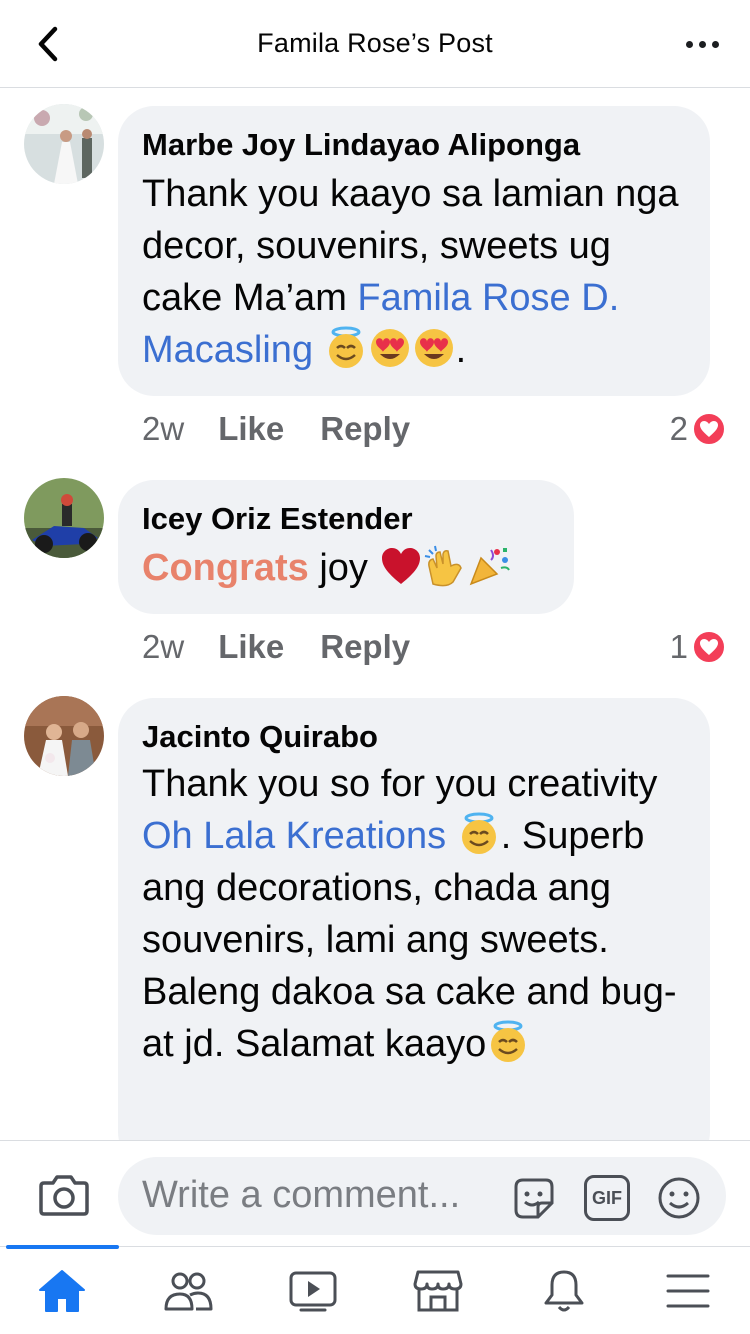 The image size is (750, 1334). I want to click on page-title: Famila Rose’s Post, so click(375, 43).